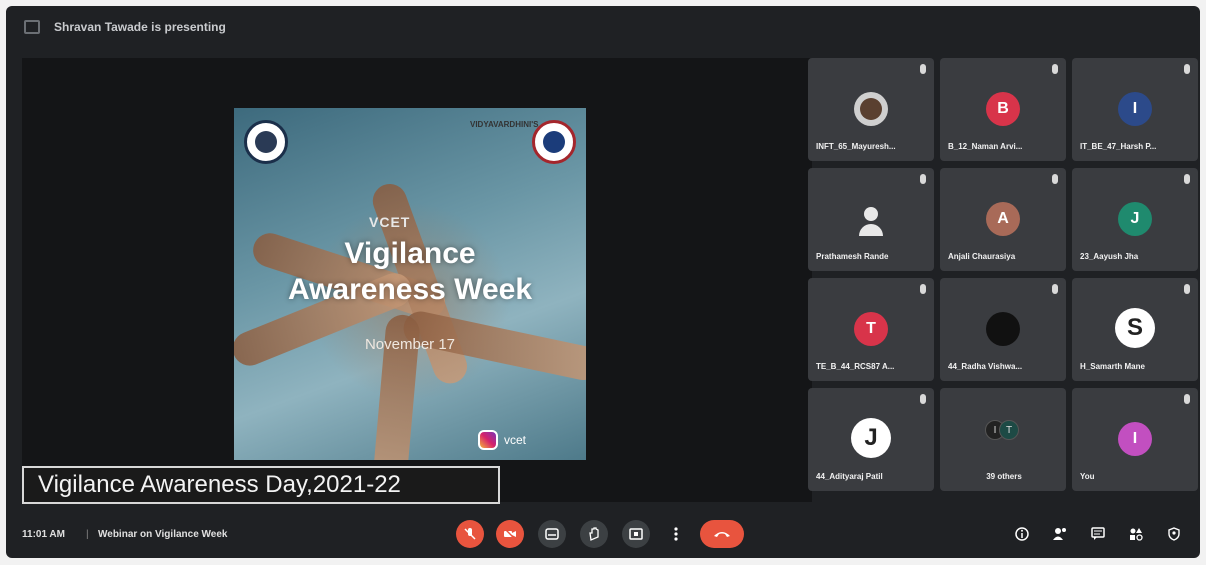 The image size is (1206, 565). I want to click on instagram-icon, so click(488, 440).